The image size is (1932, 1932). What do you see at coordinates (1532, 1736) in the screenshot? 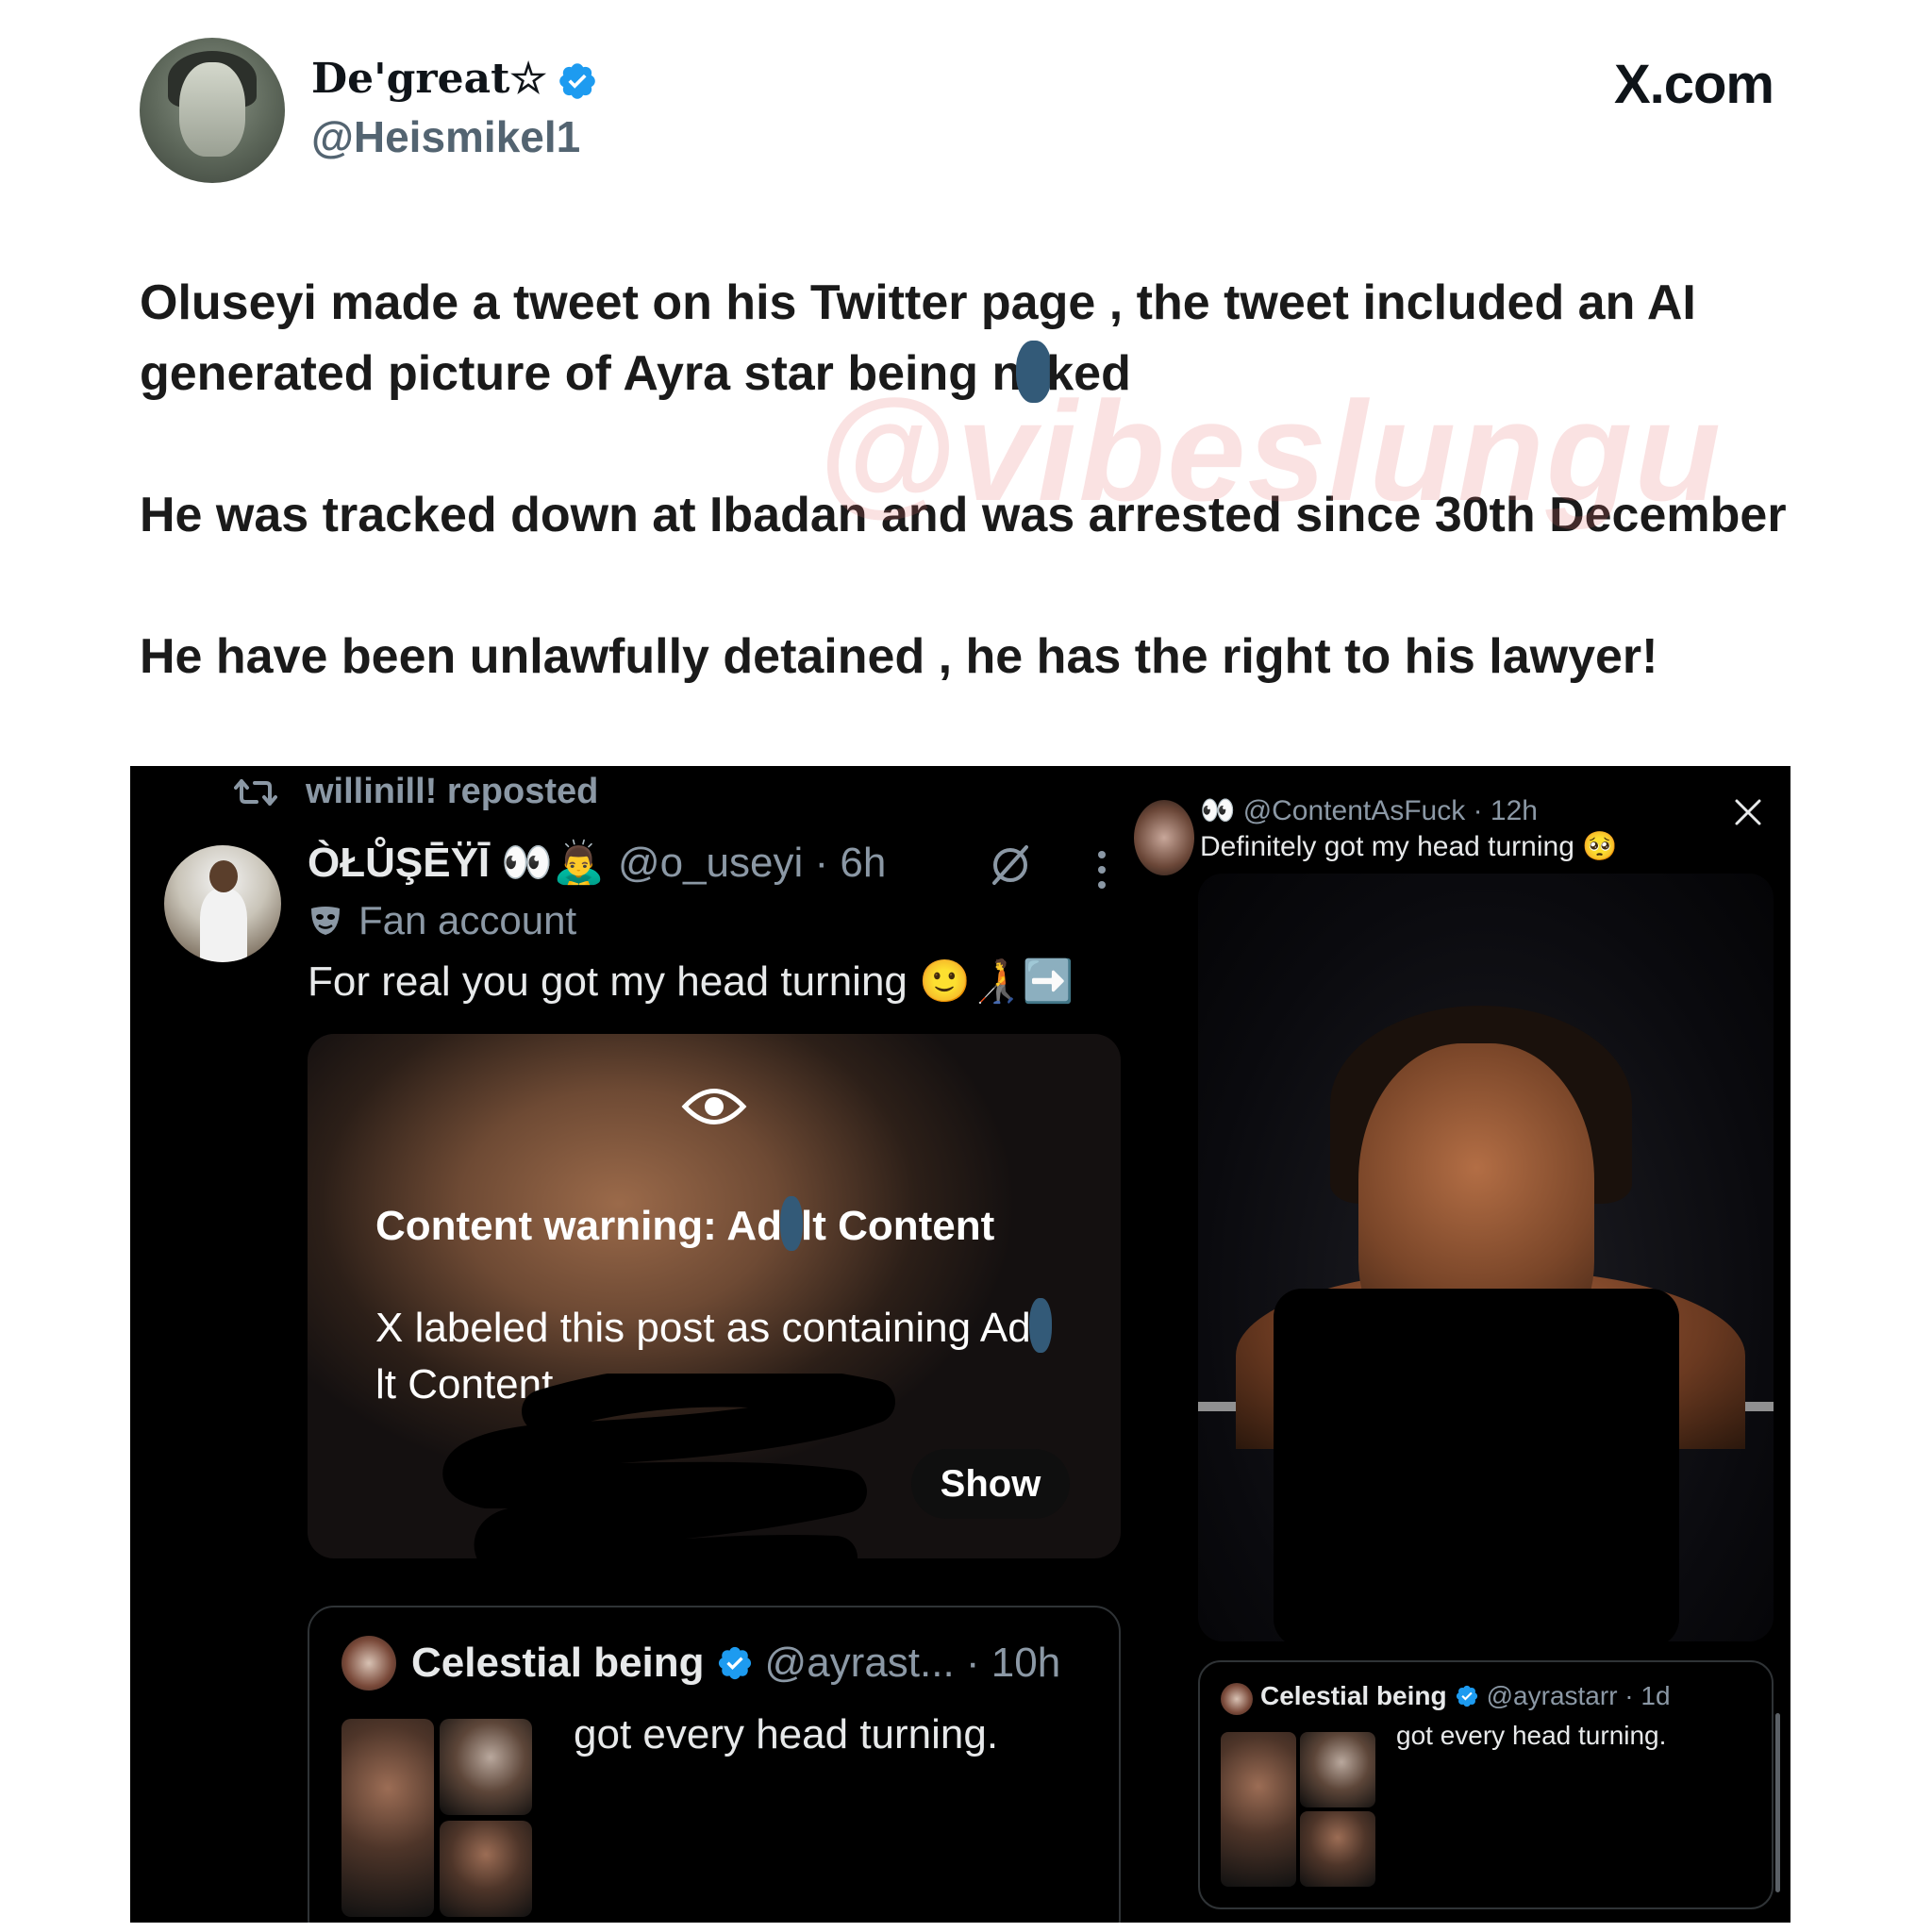
I see `right-quoted-post-text: got every head turning.` at bounding box center [1532, 1736].